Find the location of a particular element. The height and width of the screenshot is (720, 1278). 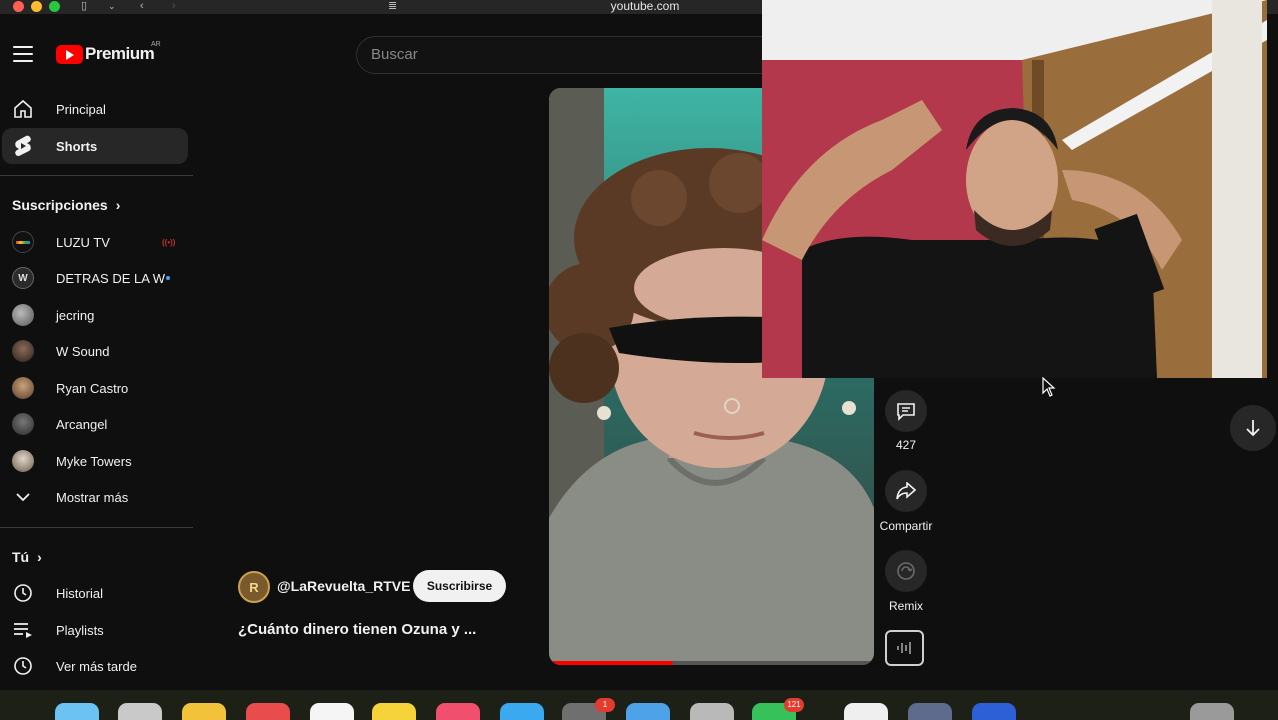

comment-icon is located at coordinates (906, 412).